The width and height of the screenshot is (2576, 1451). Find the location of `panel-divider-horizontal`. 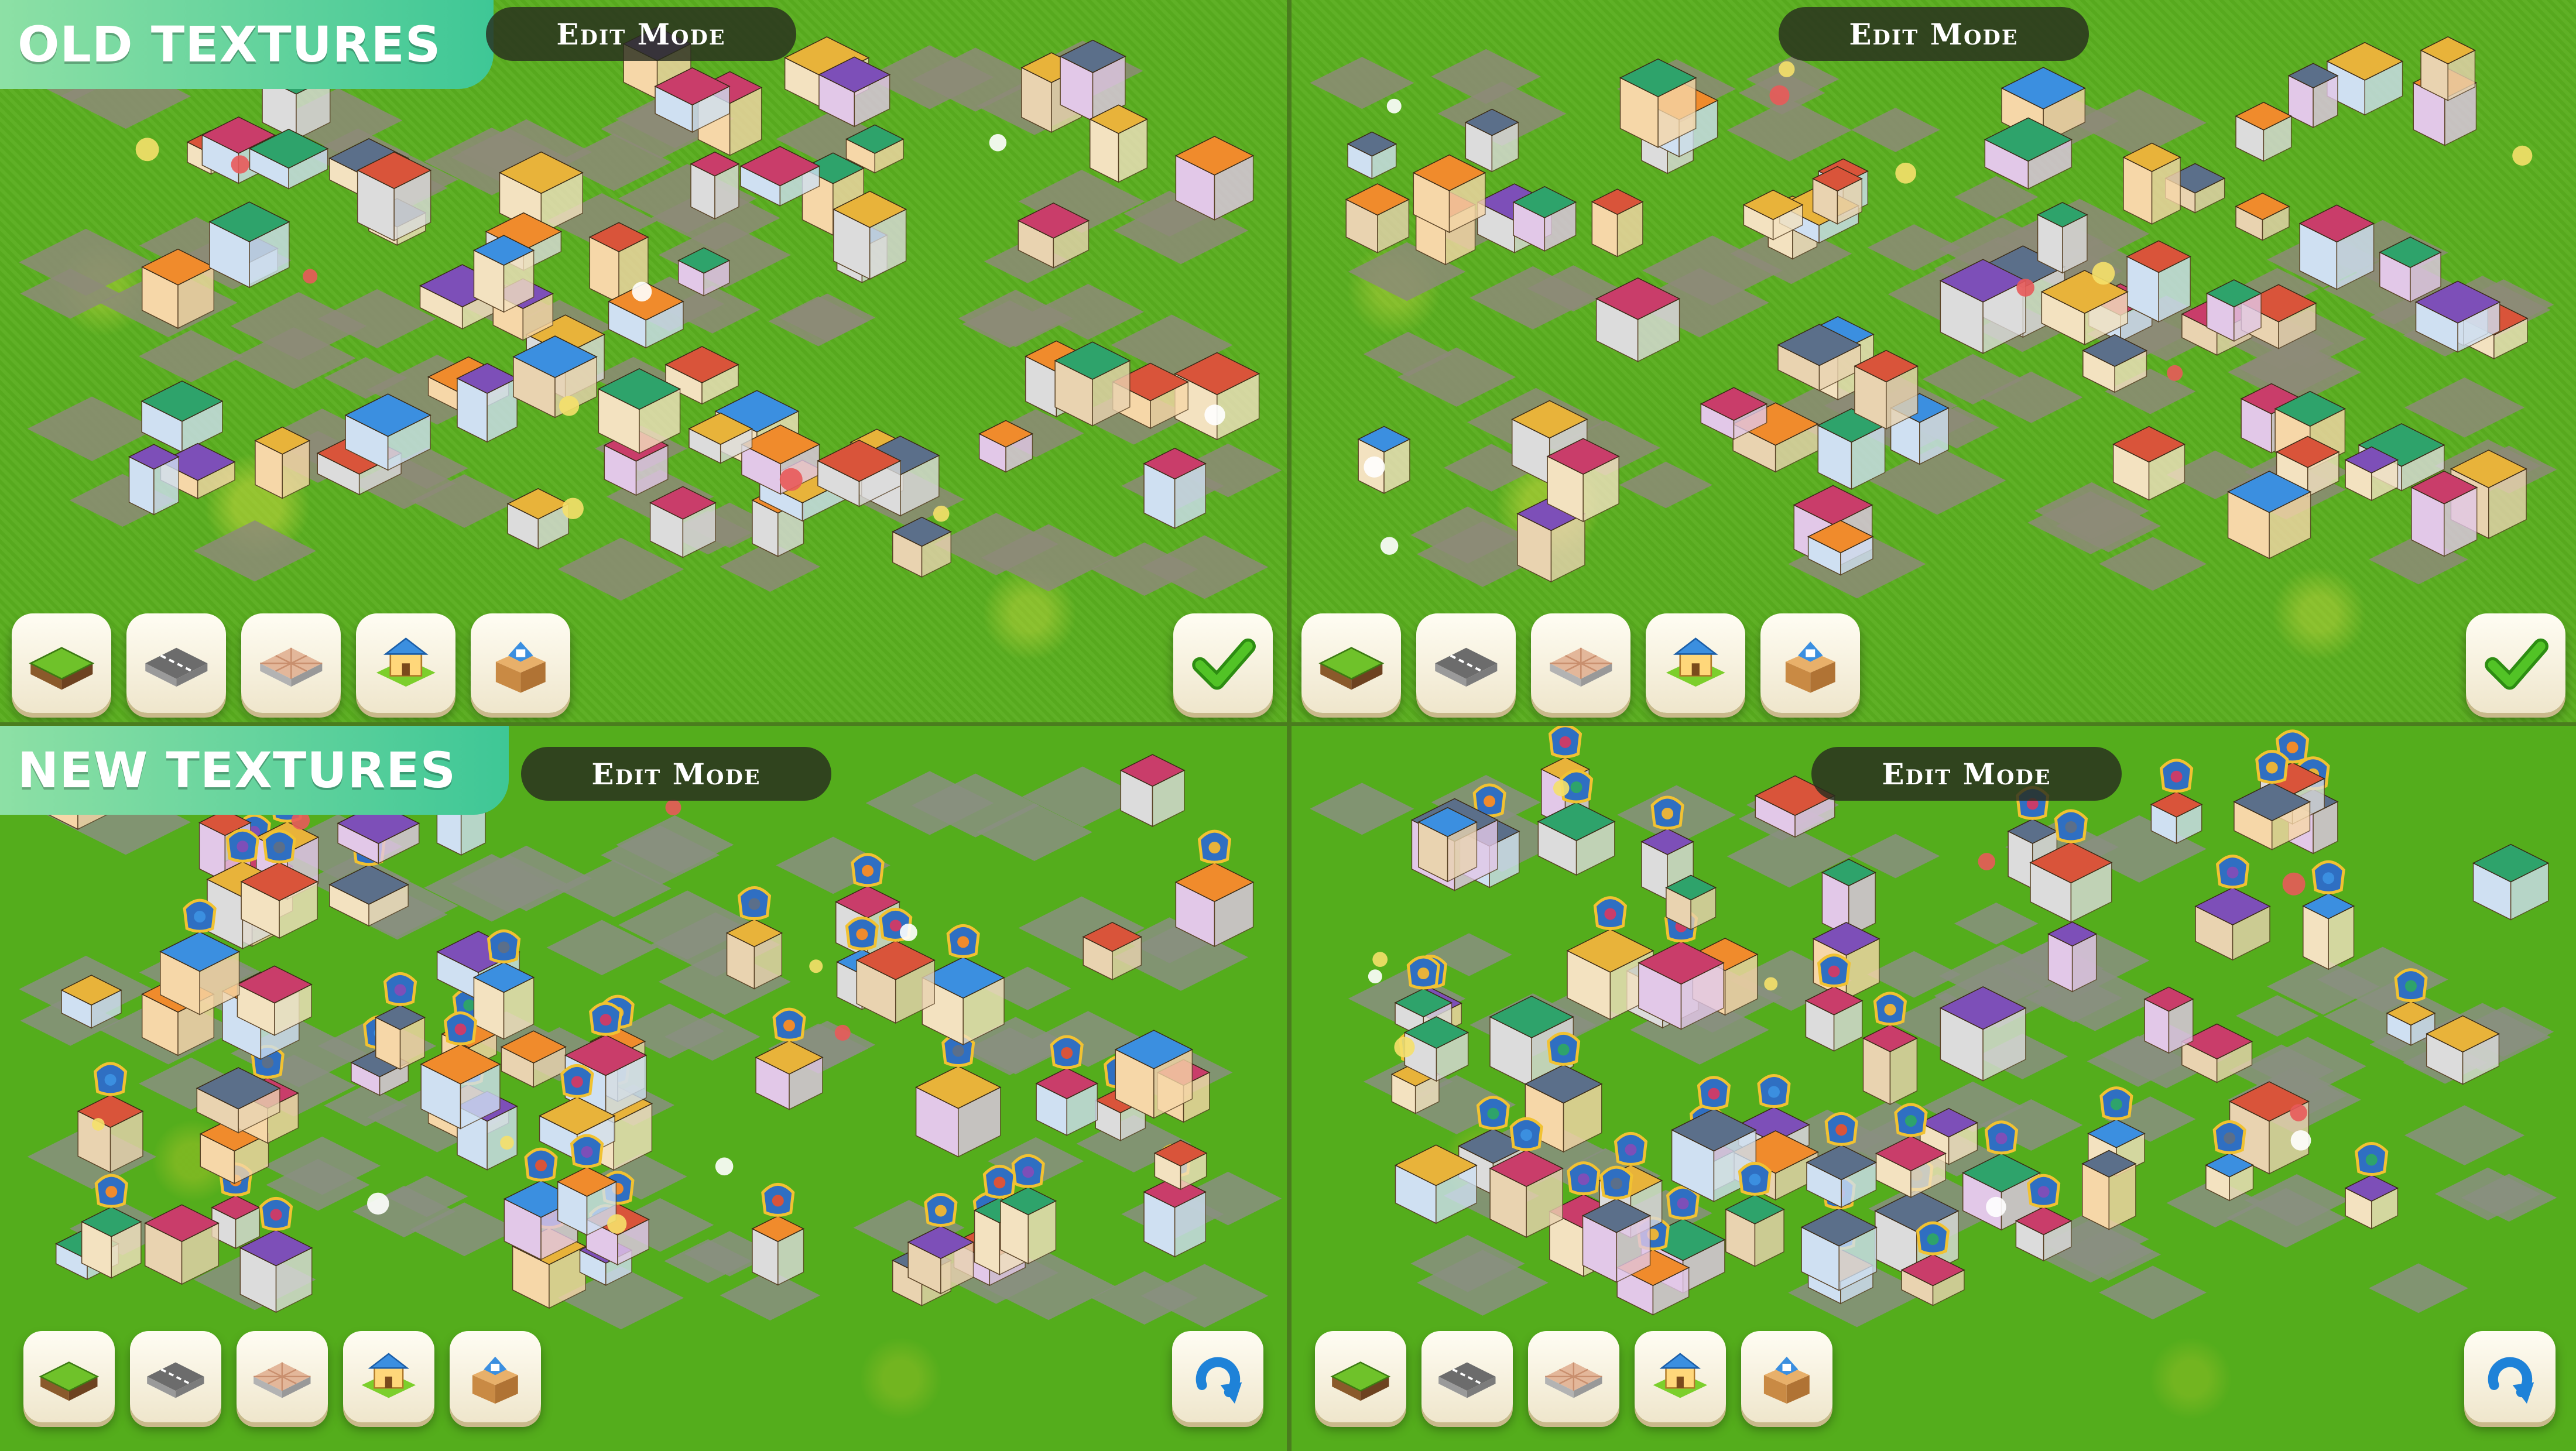

panel-divider-horizontal is located at coordinates (1288, 724).